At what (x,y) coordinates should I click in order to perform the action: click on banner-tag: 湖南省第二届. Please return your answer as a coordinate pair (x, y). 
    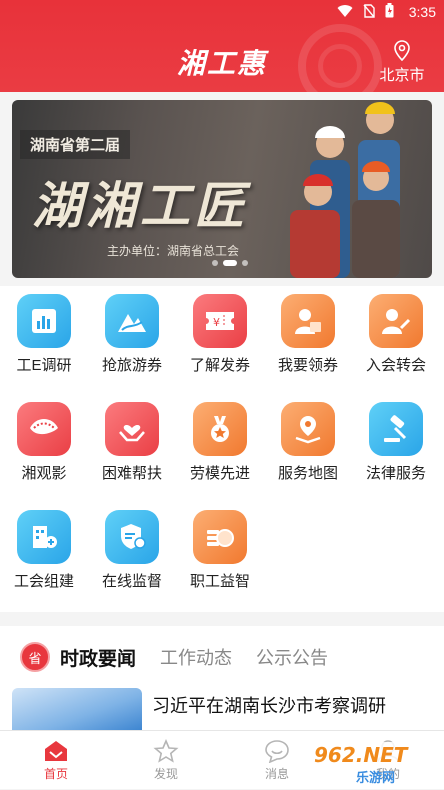
    Looking at the image, I should click on (75, 144).